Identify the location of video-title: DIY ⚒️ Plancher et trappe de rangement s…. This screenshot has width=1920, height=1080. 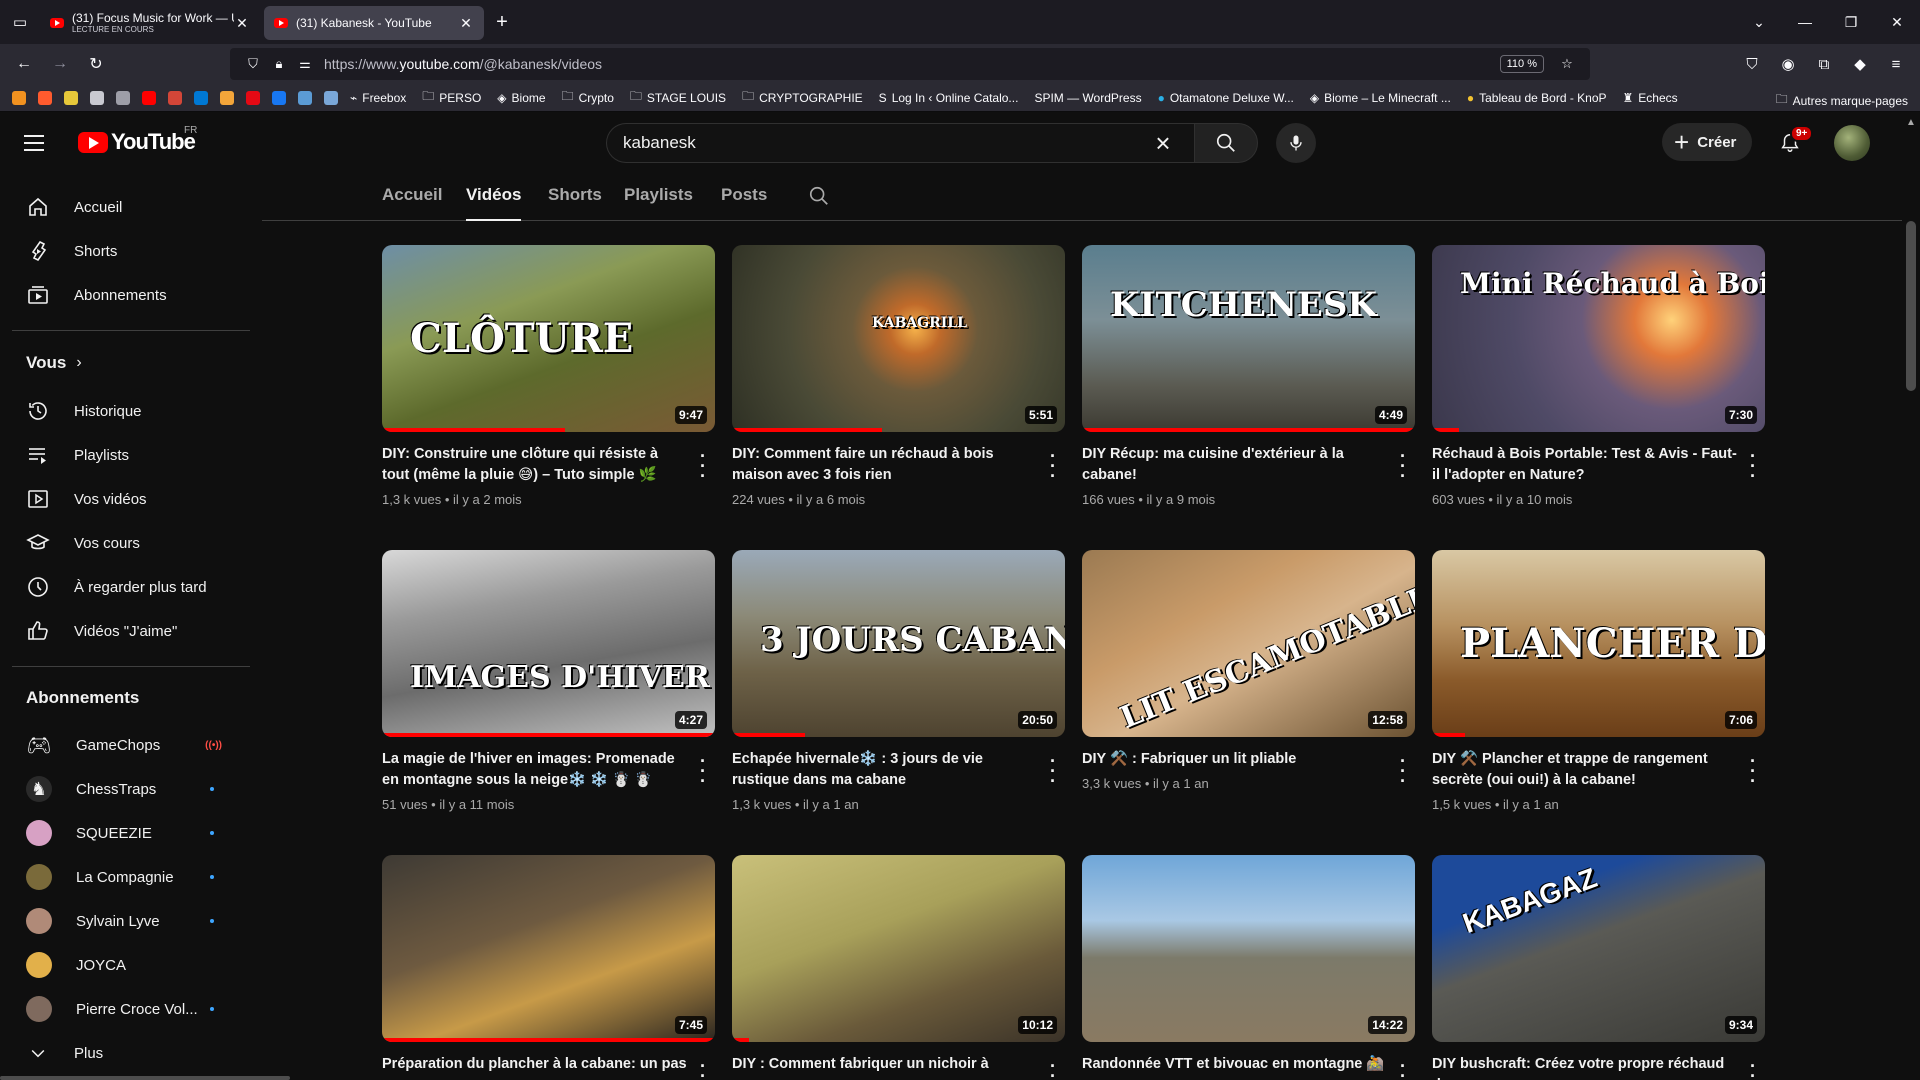
(1584, 770).